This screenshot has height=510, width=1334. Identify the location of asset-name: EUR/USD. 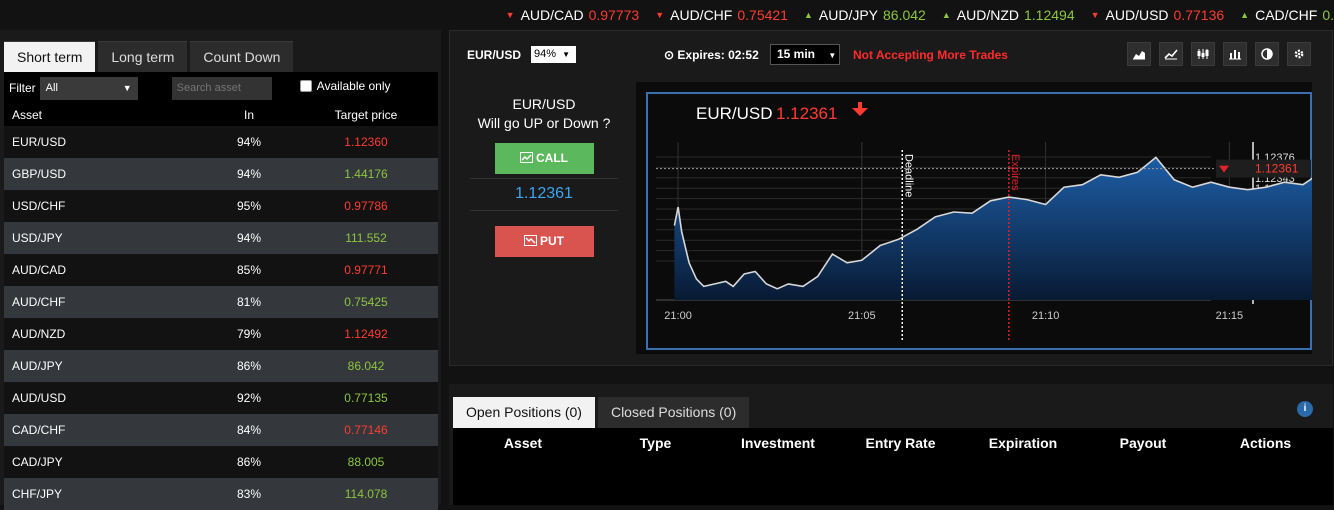
(39, 142).